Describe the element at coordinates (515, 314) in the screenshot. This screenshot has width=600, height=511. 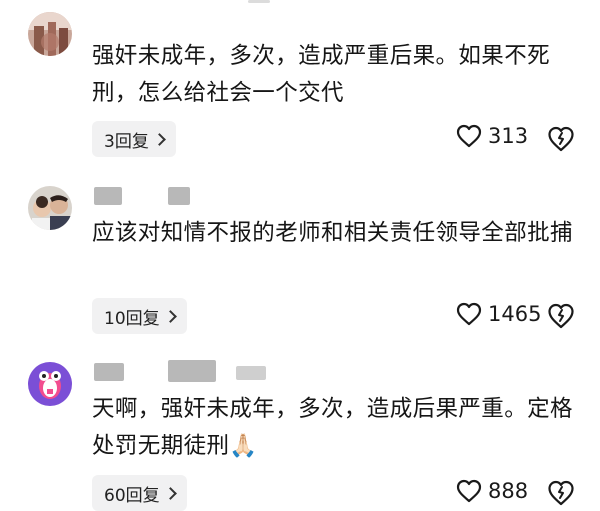
I see `like-count: 1465` at that location.